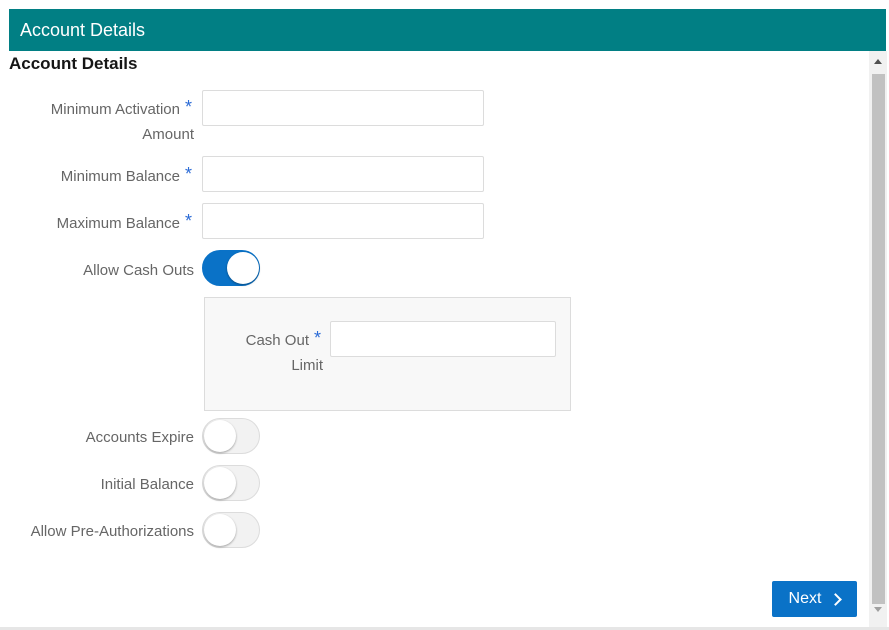 This screenshot has width=889, height=630. I want to click on header-title: Account Details, so click(83, 30).